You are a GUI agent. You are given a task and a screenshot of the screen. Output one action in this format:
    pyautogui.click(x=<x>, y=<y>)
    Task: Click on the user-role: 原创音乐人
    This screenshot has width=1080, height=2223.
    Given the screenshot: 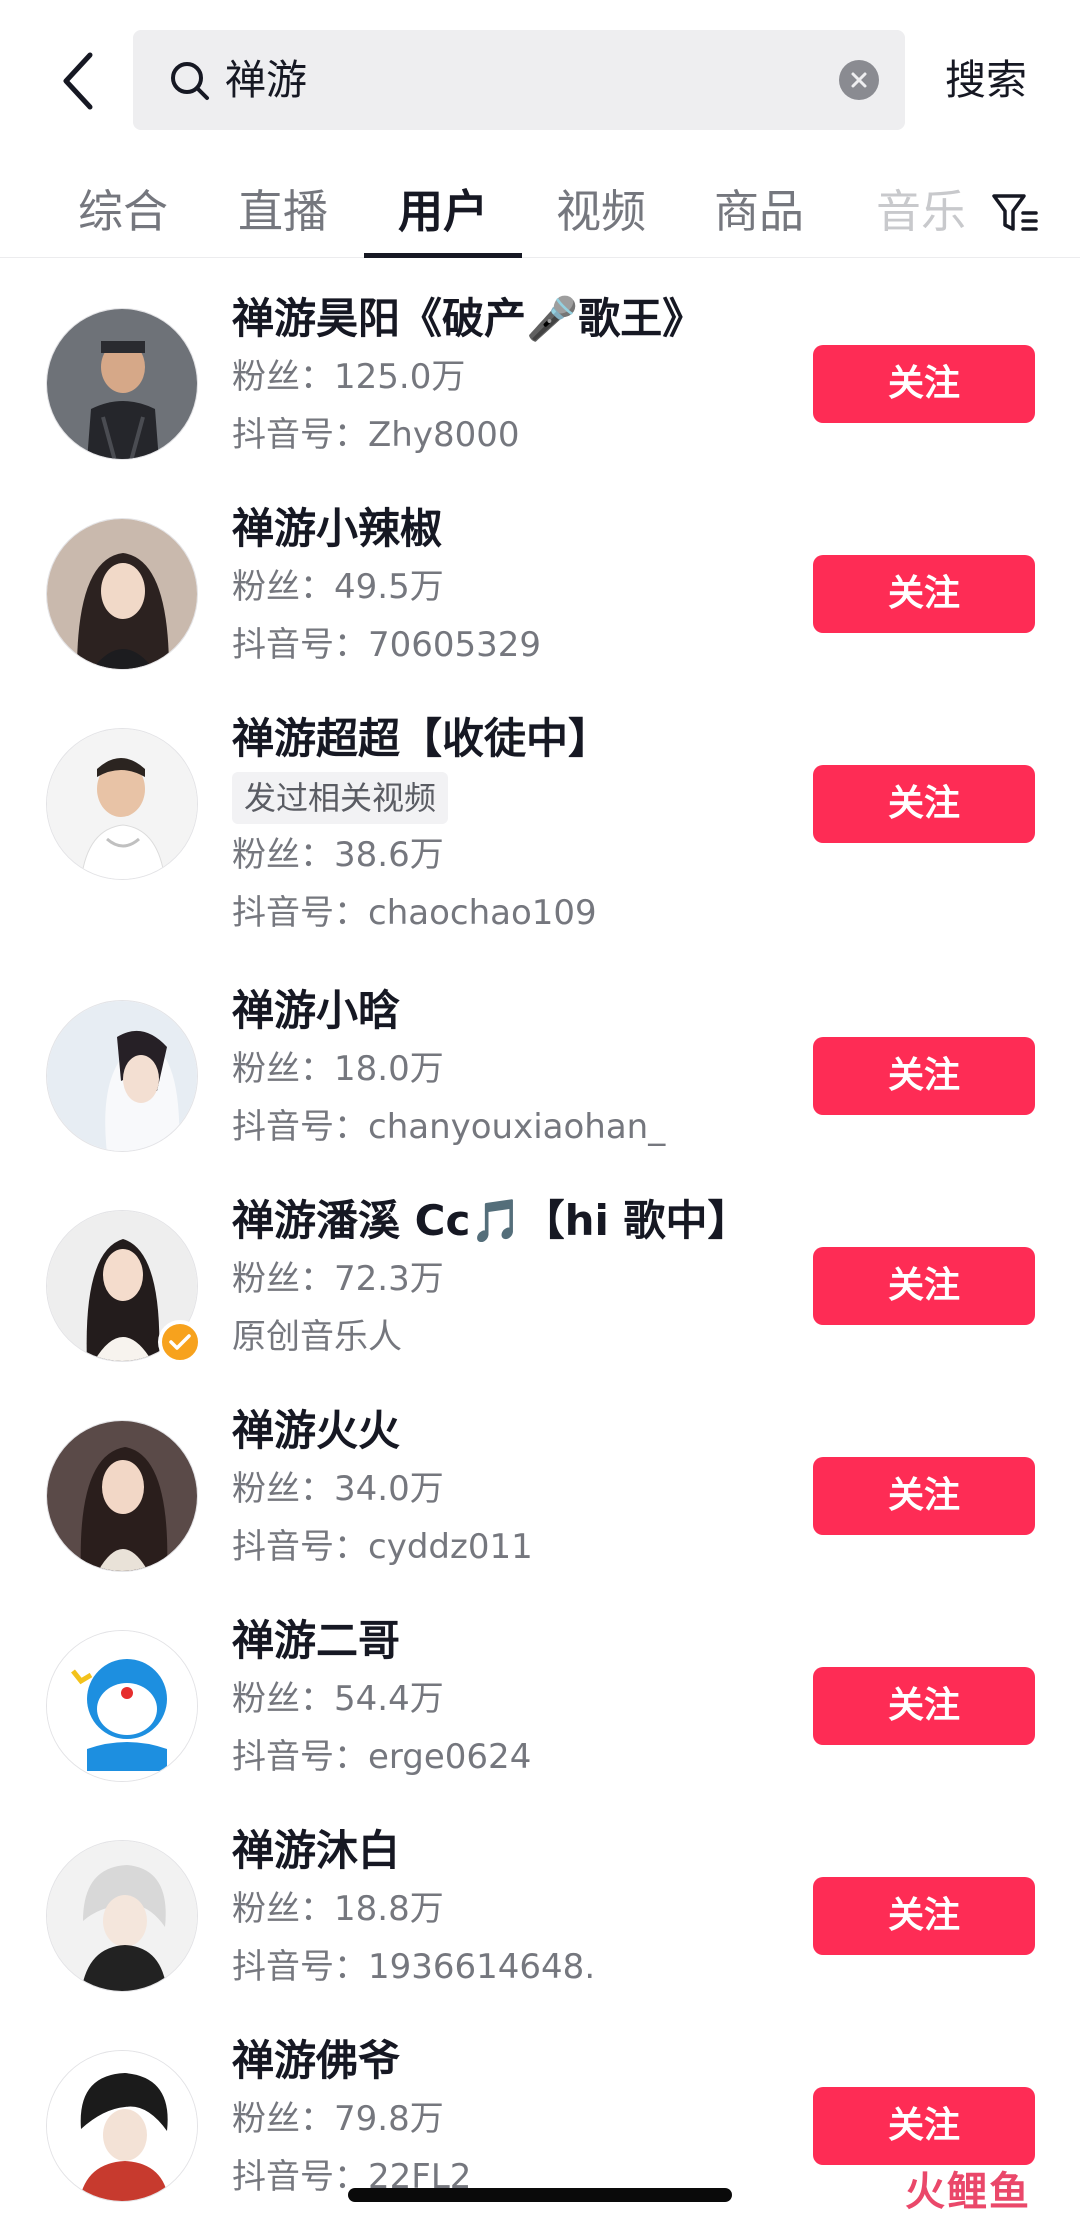 What is the action you would take?
    pyautogui.click(x=317, y=1337)
    